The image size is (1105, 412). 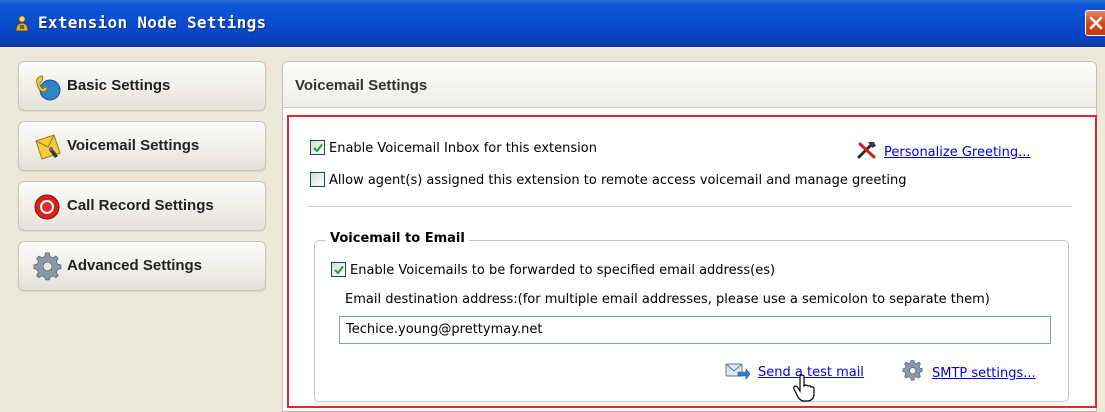 What do you see at coordinates (689, 85) in the screenshot?
I see `panel-header: Voicemail Settings` at bounding box center [689, 85].